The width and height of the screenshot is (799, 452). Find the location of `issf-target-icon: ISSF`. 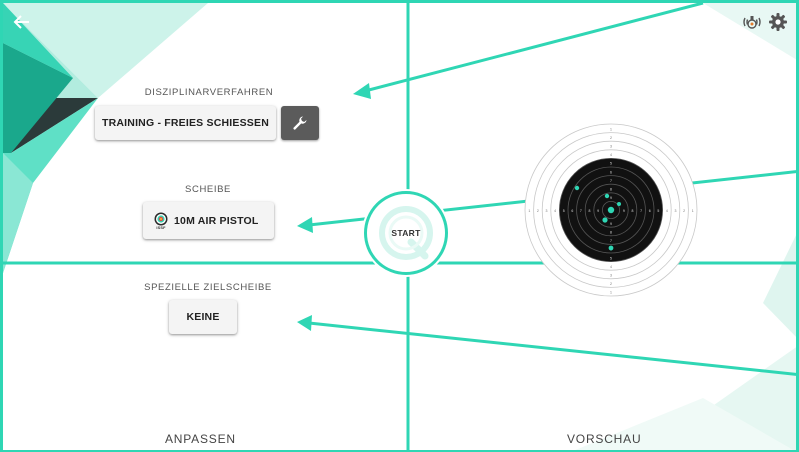

issf-target-icon: ISSF is located at coordinates (161, 221).